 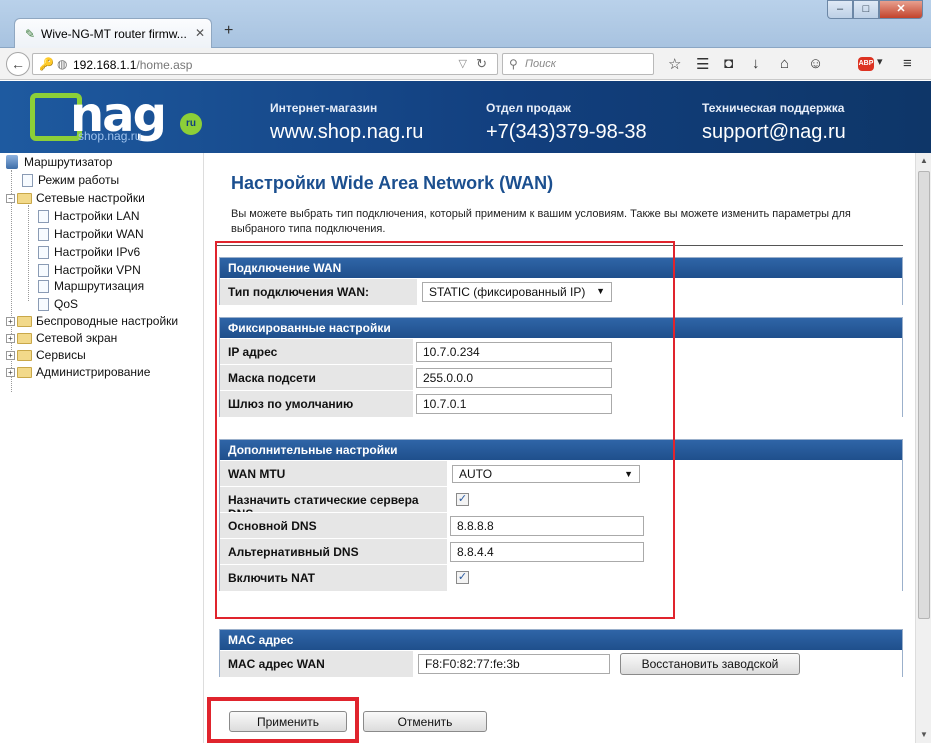 I want to click on sidebar-item-services: + Сервисы, so click(x=46, y=355).